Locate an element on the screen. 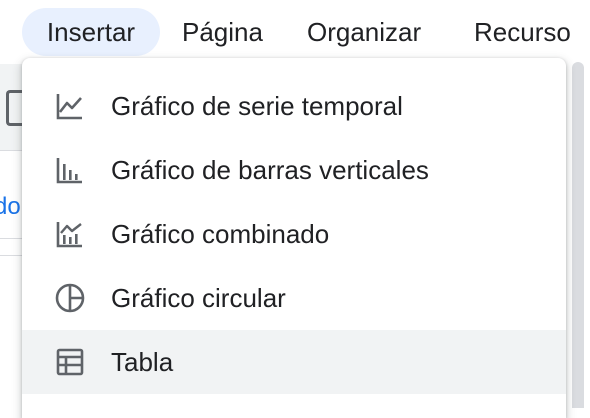 Image resolution: width=590 pixels, height=418 pixels. background-link-fragment: do is located at coordinates (10, 207).